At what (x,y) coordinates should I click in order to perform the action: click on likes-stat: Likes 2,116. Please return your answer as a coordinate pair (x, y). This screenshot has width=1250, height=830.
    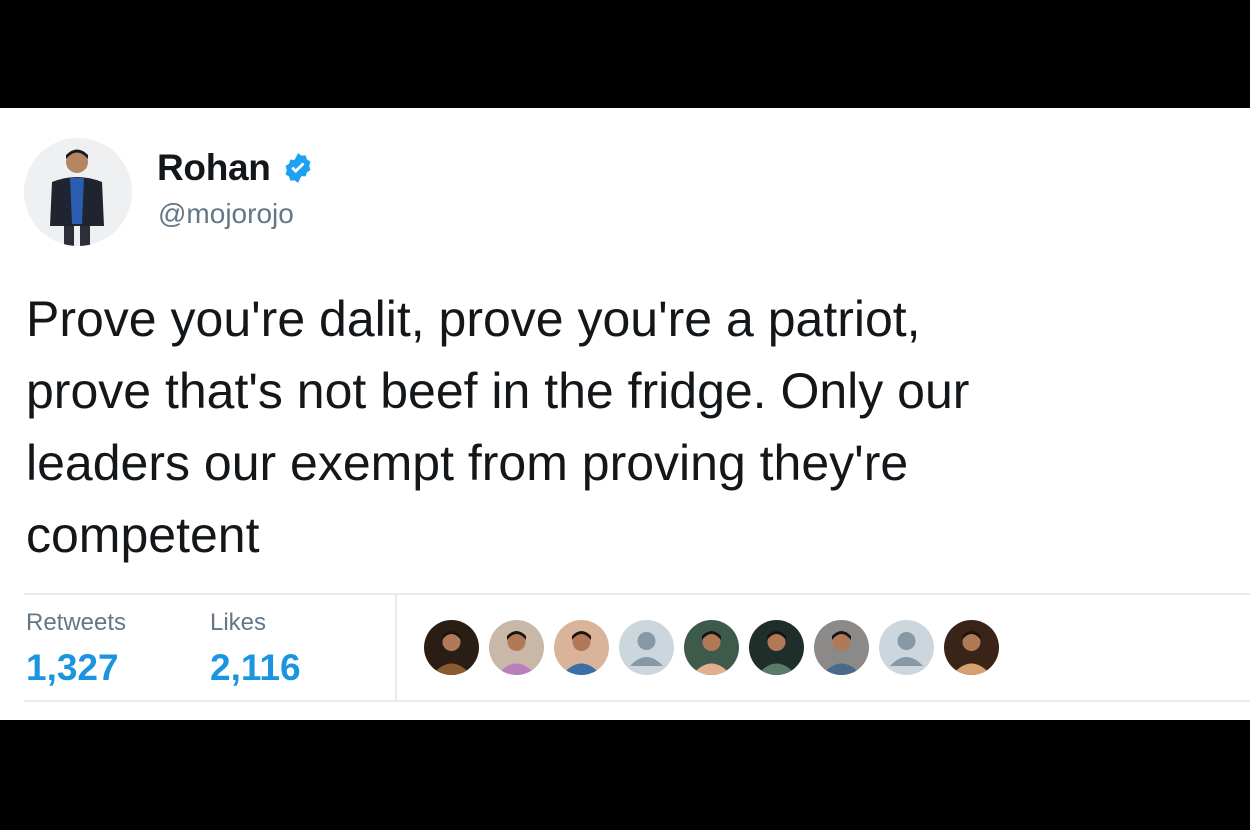
    Looking at the image, I should click on (255, 648).